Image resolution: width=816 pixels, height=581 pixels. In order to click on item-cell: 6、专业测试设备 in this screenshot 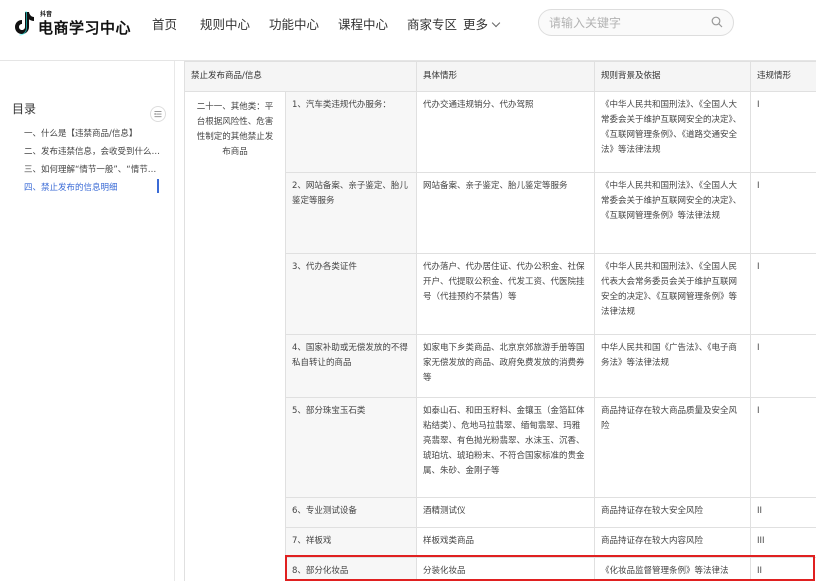, I will do `click(351, 512)`.